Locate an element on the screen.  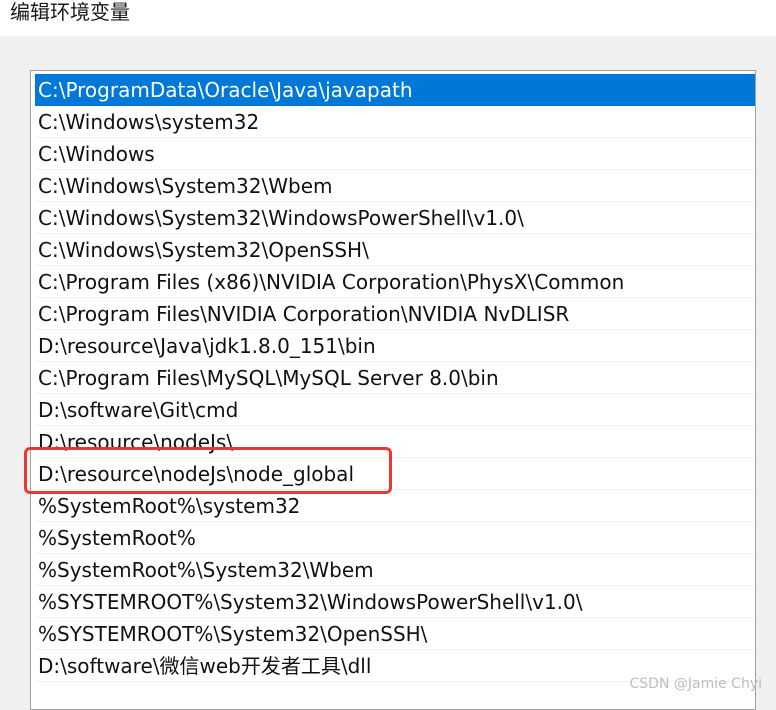
path-item-highlighted: D:\resource\nodeJs\node_global is located at coordinates (395, 474).